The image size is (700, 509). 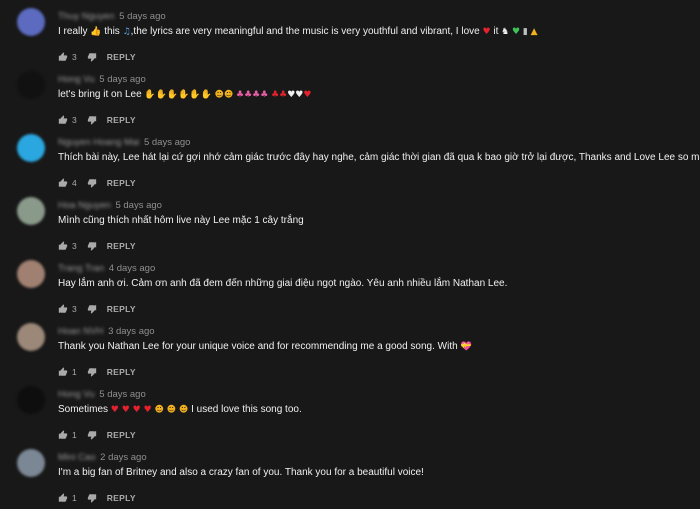 I want to click on heart-emoji: ♥ ♥ ♥ ♥, so click(x=131, y=410).